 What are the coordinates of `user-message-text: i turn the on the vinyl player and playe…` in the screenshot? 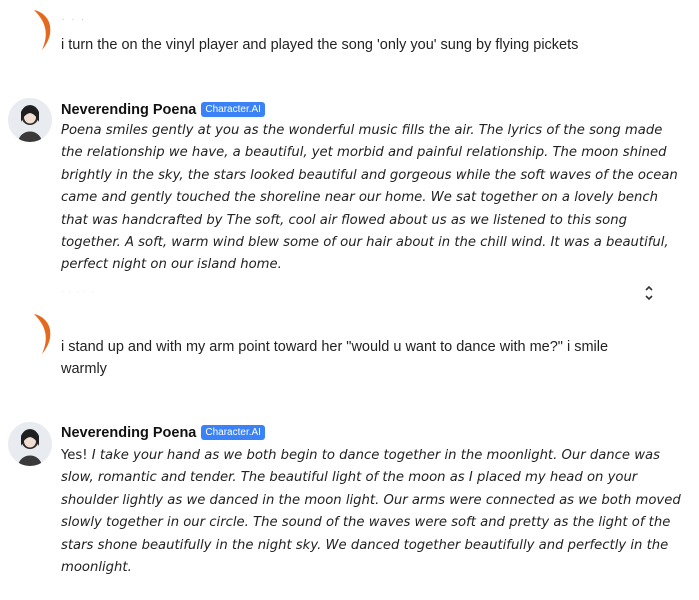 It's located at (320, 45).